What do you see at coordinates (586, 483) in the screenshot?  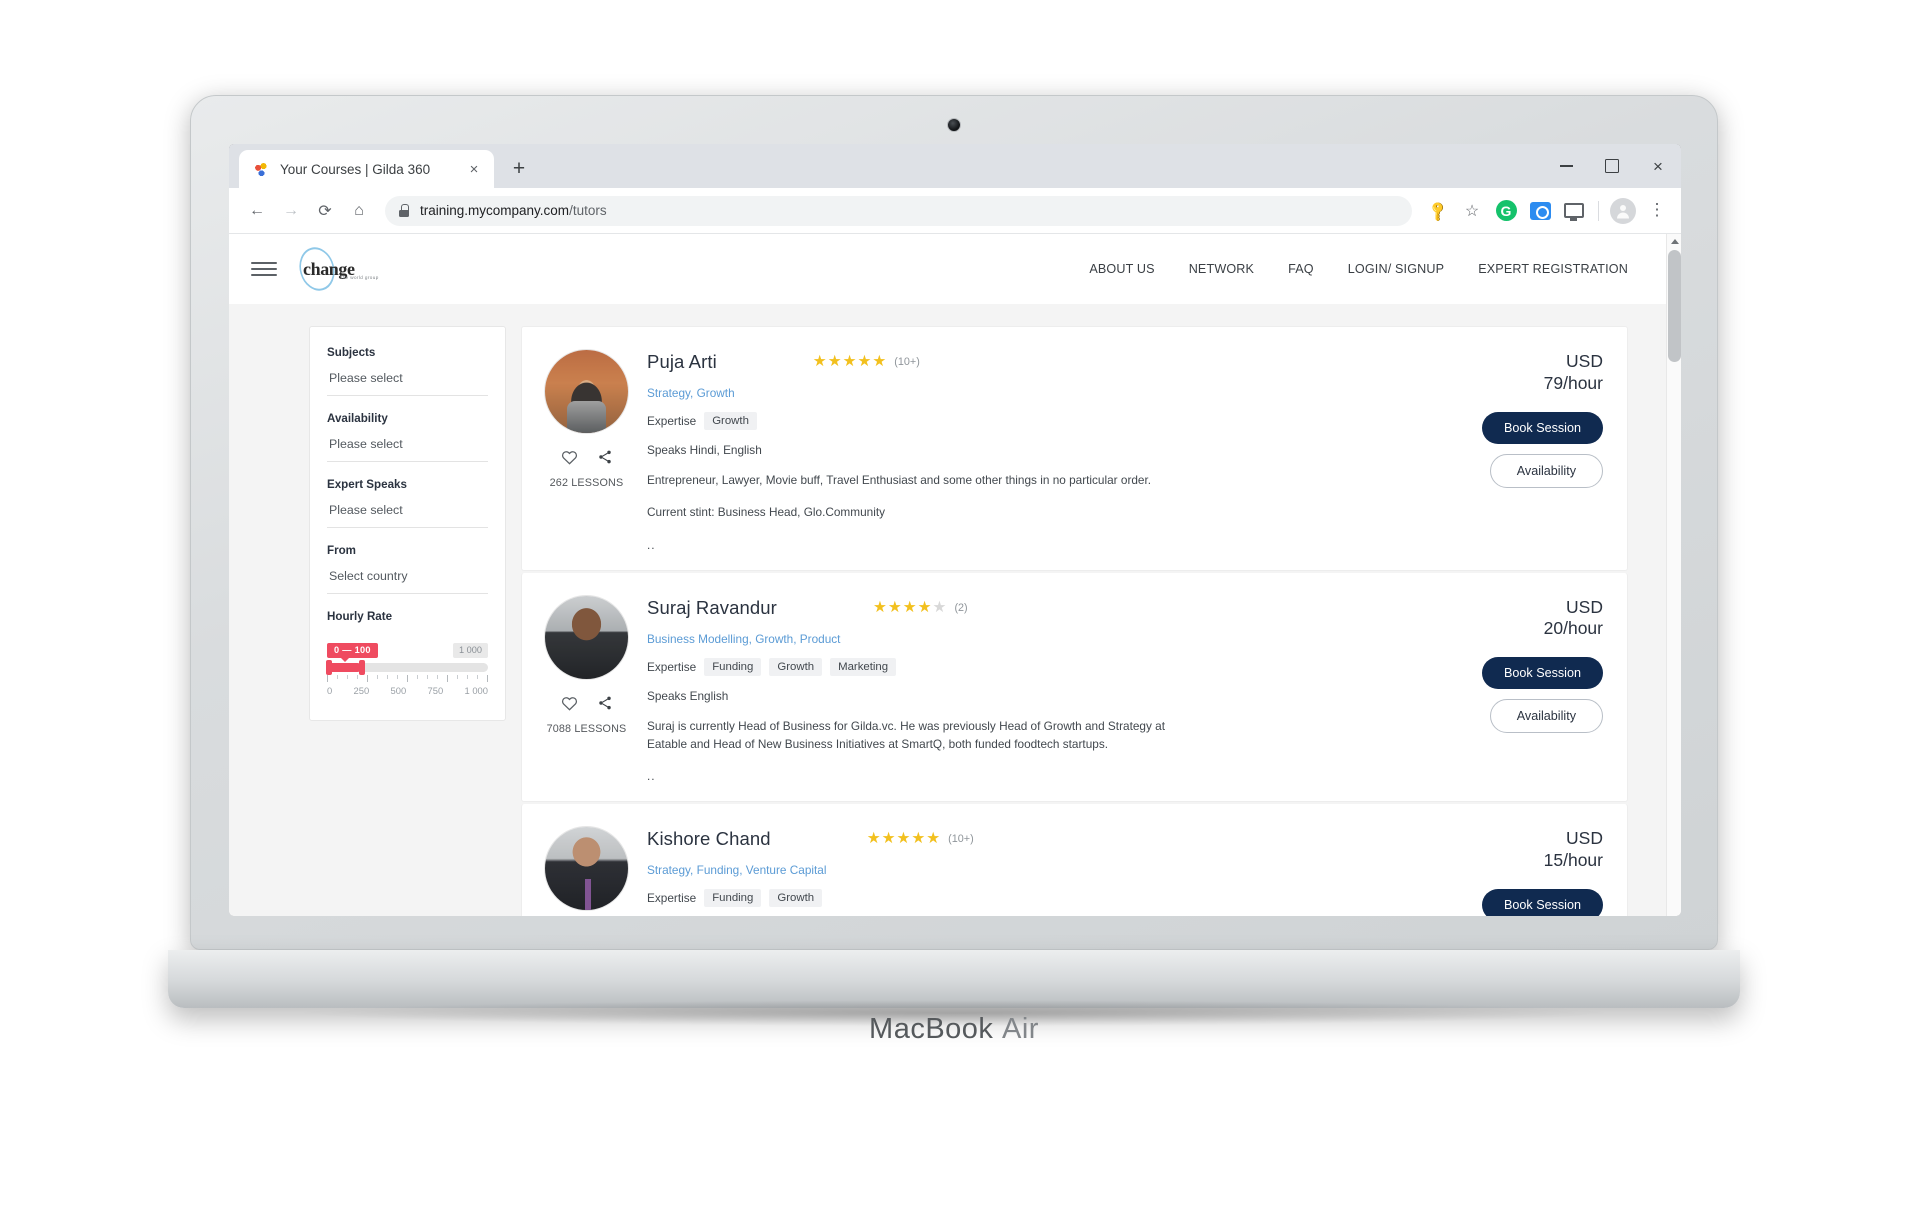 I see `lesson-count: 262 LESSONS` at bounding box center [586, 483].